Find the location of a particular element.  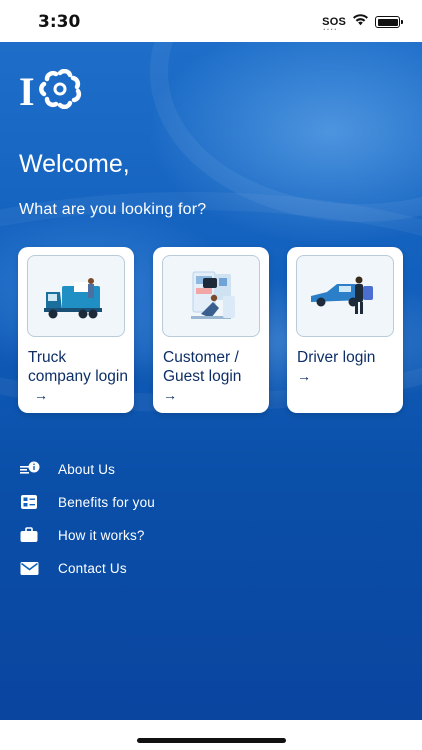

battery-icon is located at coordinates (389, 22).